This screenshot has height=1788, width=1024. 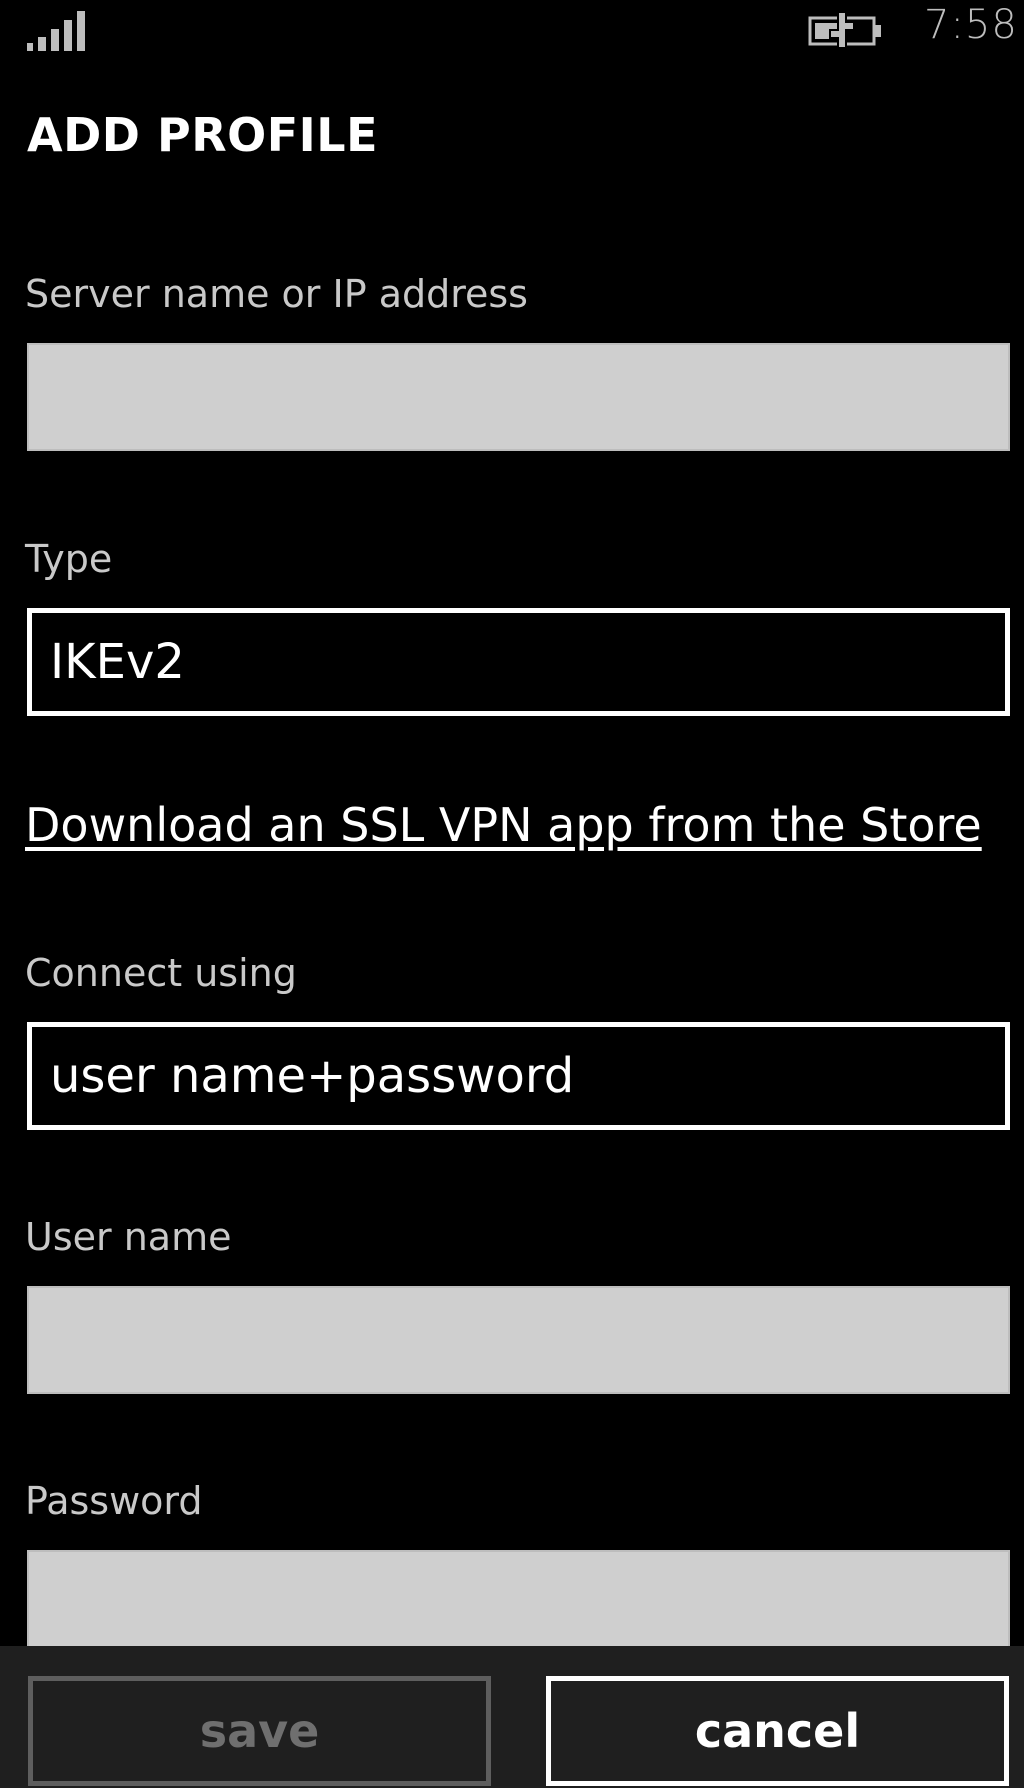 I want to click on server-name-label: Server name or IP address, so click(x=276, y=294).